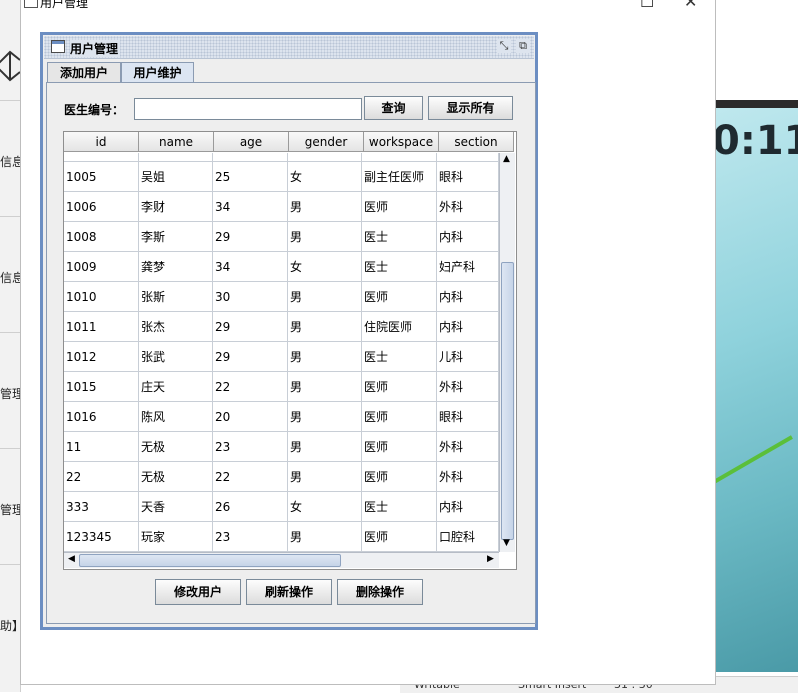 This screenshot has width=798, height=693. I want to click on cell-name: 李财, so click(176, 207).